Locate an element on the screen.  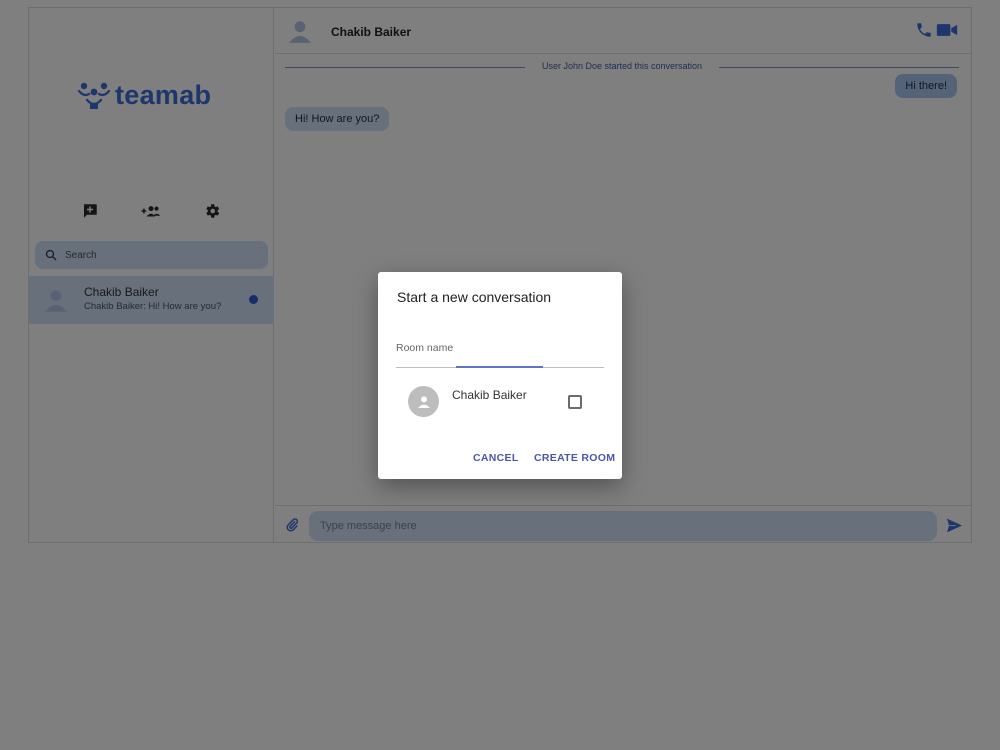
room-name-focus-underline is located at coordinates (499, 367).